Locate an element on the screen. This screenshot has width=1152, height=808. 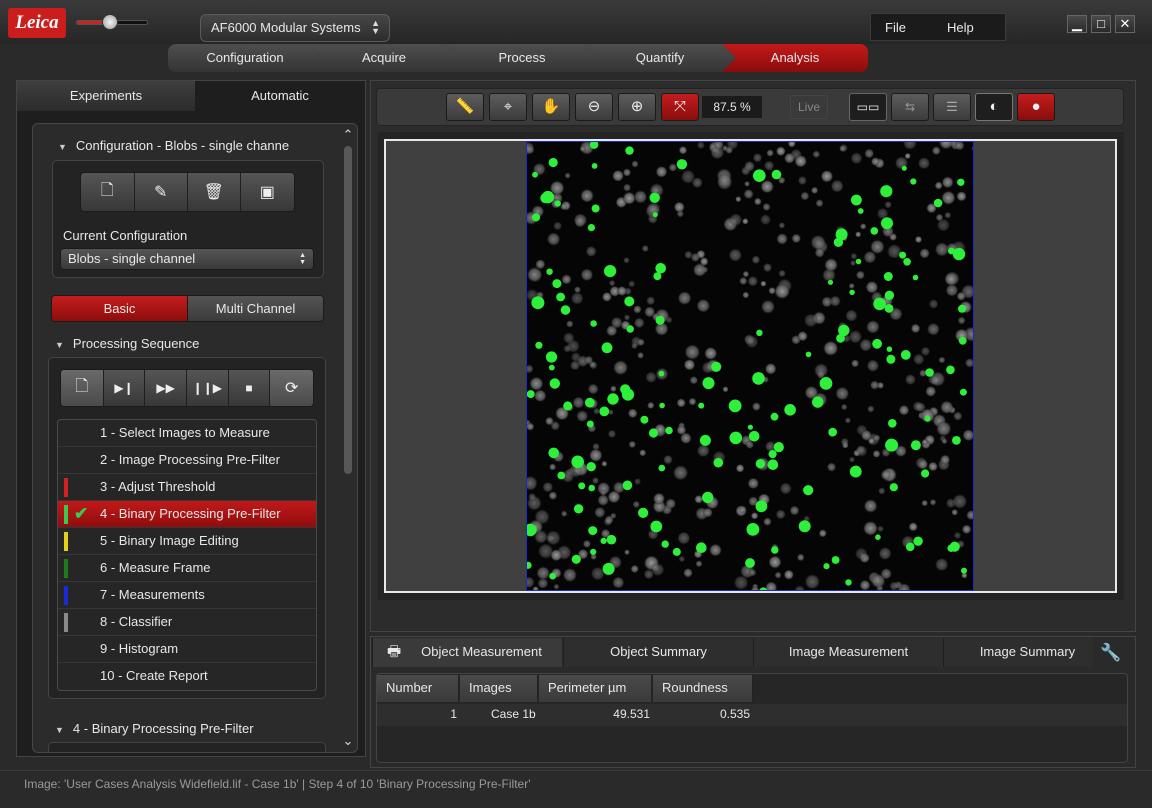
step-quantify: Quantify is located at coordinates (660, 58).